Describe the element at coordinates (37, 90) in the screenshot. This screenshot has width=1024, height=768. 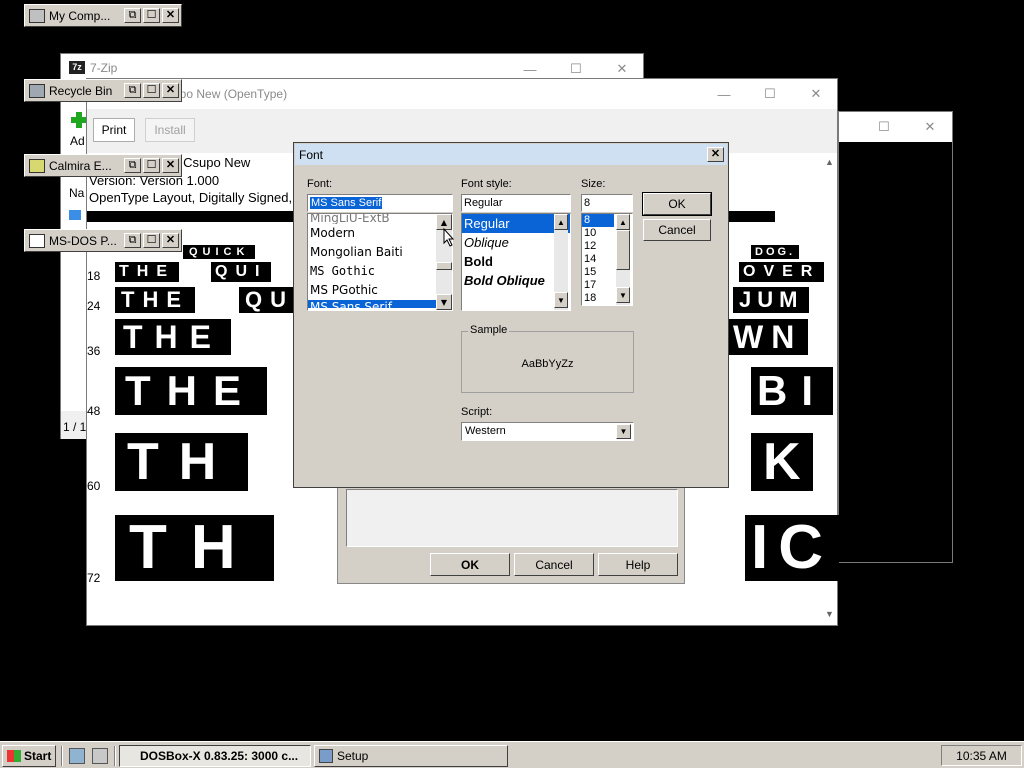
I see `recycle-bin-icon` at that location.